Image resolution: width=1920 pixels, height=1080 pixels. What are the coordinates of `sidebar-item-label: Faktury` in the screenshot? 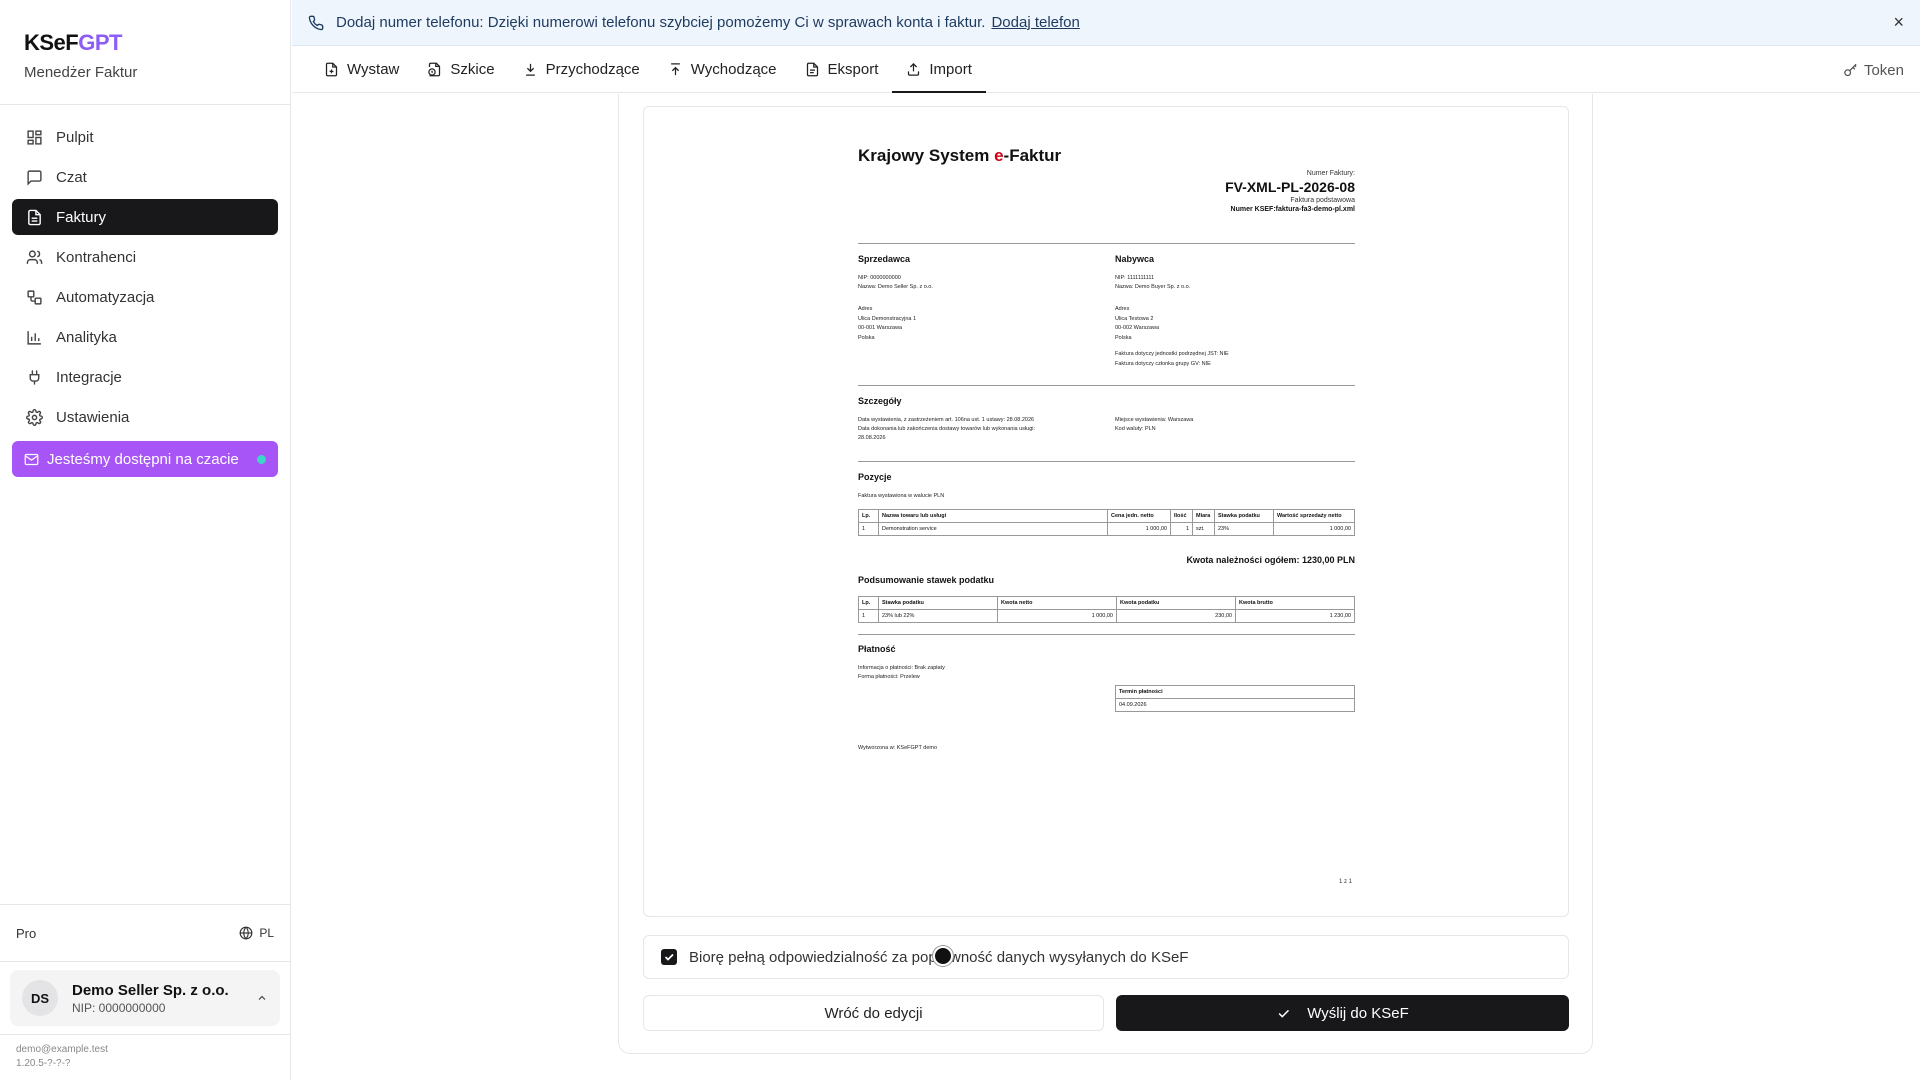 It's located at (81, 217).